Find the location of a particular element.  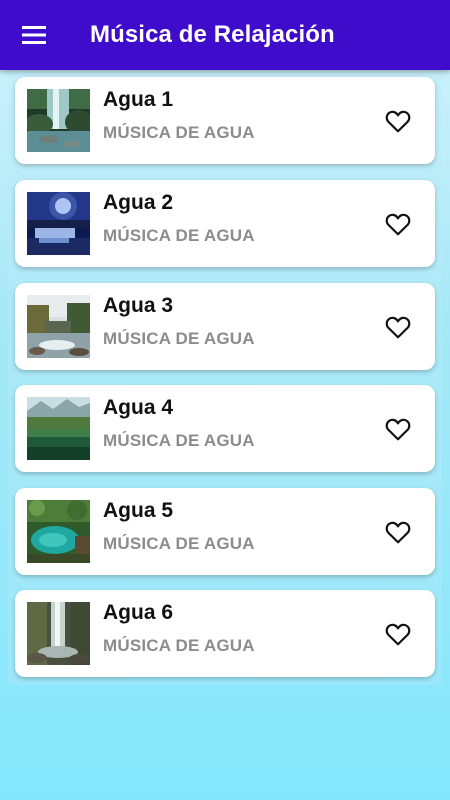

app-bar: Música de Relajación is located at coordinates (225, 35).